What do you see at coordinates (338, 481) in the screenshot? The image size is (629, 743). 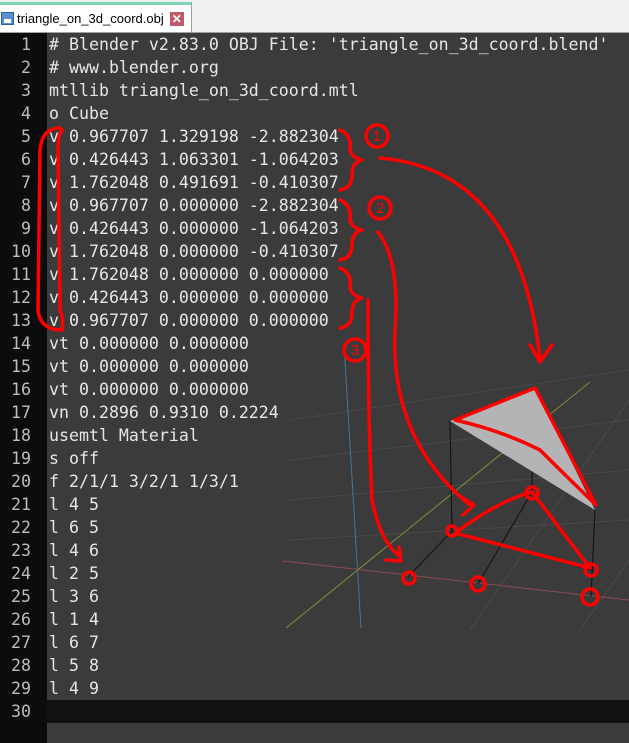 I see `code-line: f 2/1/1 3/2/1 1/3/1` at bounding box center [338, 481].